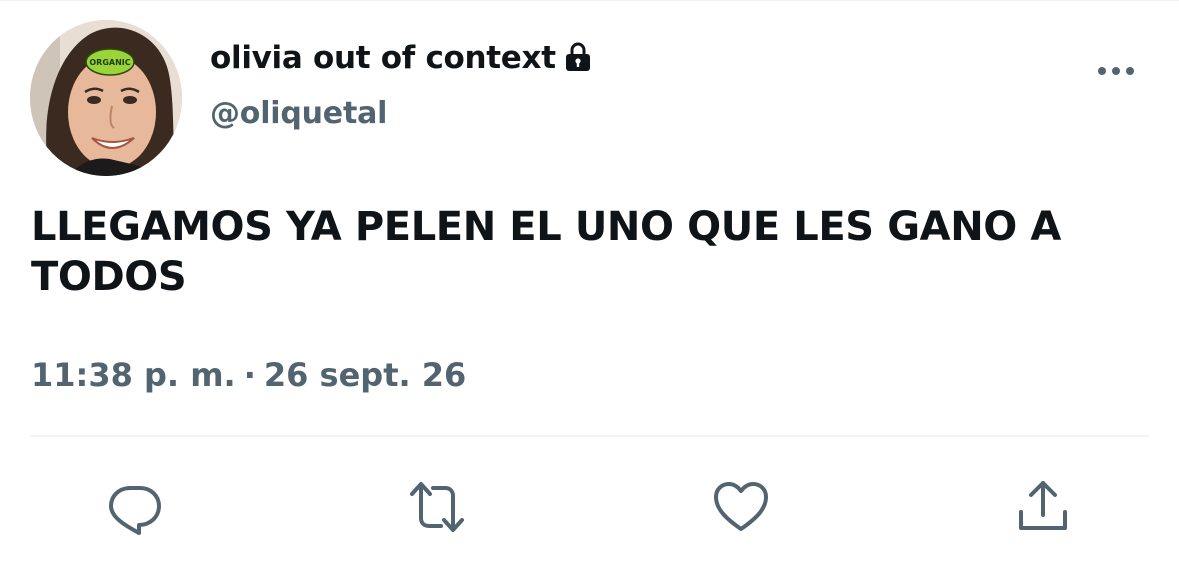 The width and height of the screenshot is (1179, 571). Describe the element at coordinates (1116, 71) in the screenshot. I see `more-icon` at that location.